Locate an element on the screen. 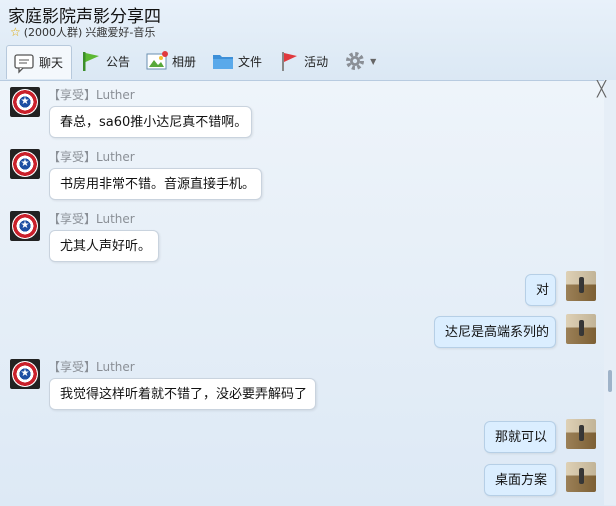 The height and width of the screenshot is (506, 616). message-bubble: 我觉得这样听着就不错了，没必要弄解码了 is located at coordinates (182, 394).